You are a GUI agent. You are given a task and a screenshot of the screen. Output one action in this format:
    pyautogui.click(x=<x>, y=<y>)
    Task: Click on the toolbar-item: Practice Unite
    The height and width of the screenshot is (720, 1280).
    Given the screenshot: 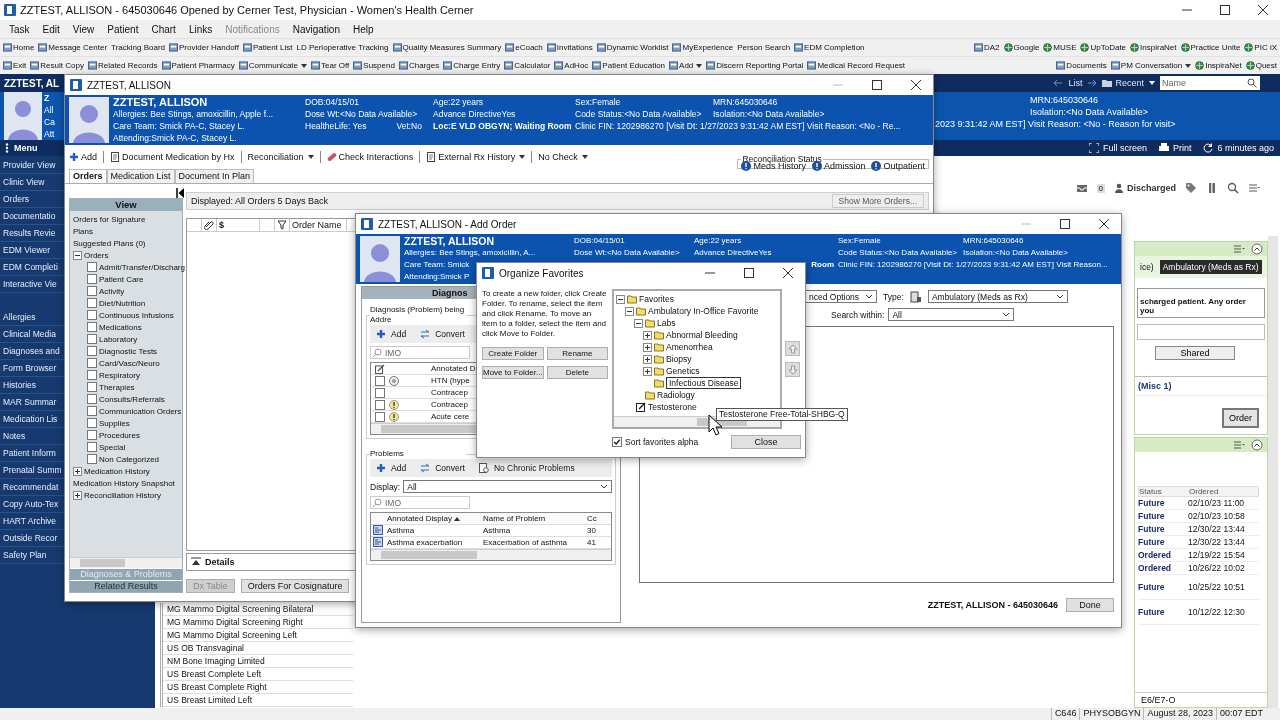 What is the action you would take?
    pyautogui.click(x=1210, y=47)
    